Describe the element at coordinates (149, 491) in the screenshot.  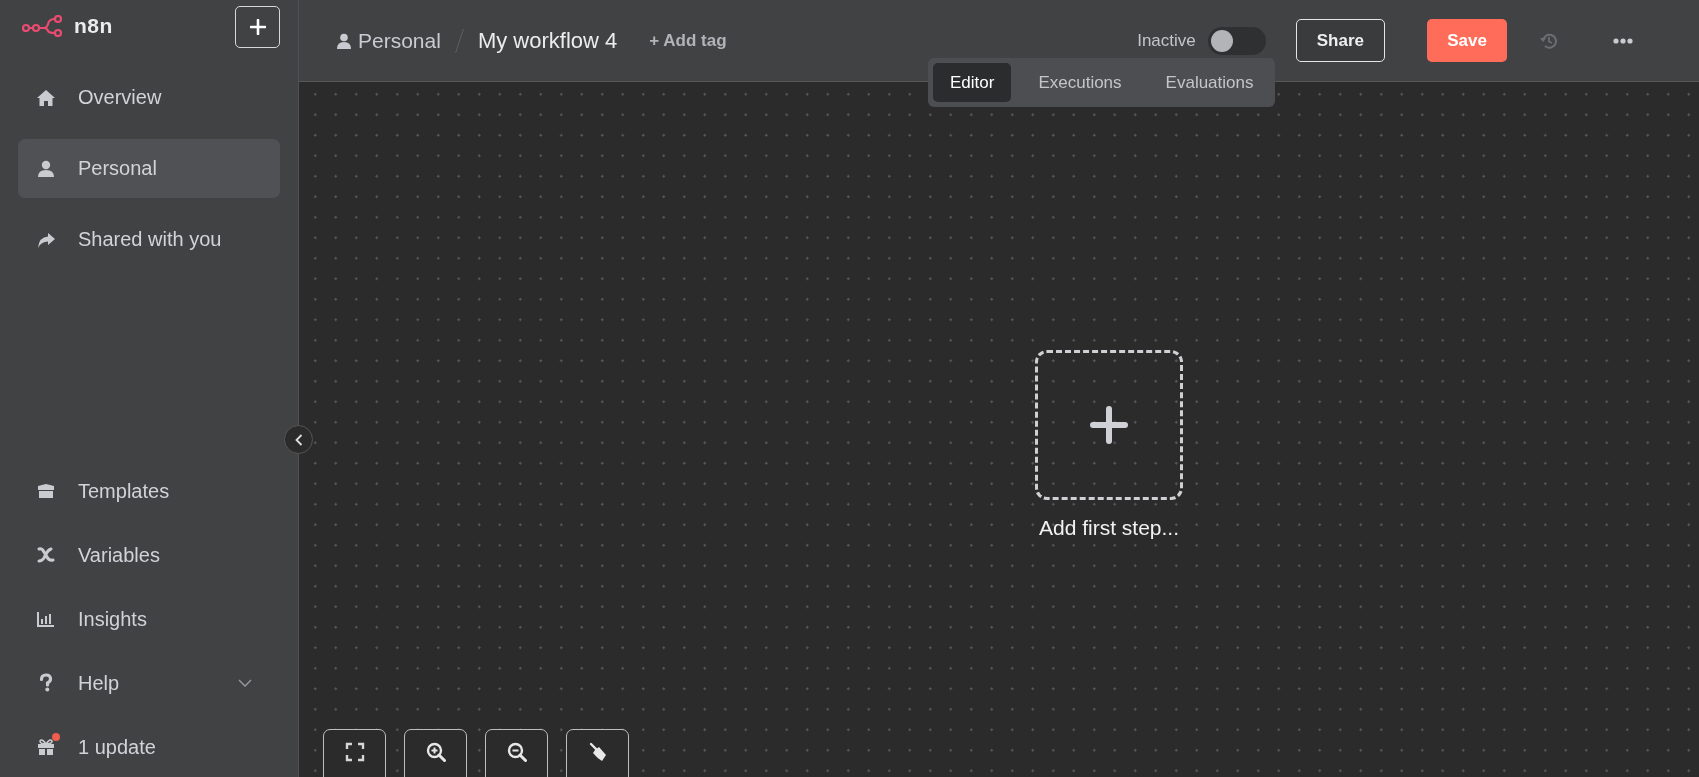
I see `sidebar-item: Templates` at that location.